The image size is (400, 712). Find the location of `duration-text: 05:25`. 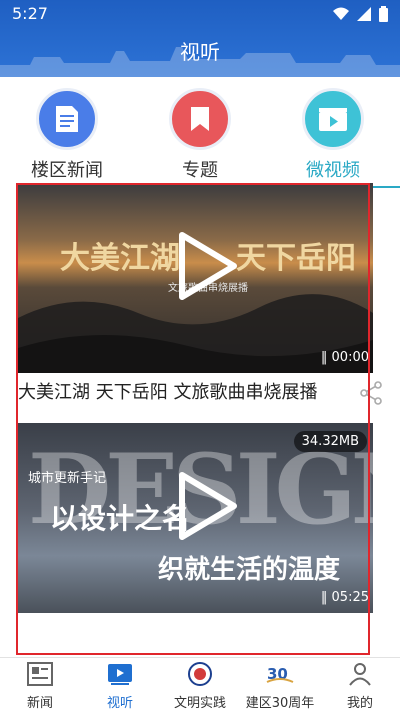

duration-text: 05:25 is located at coordinates (350, 597).